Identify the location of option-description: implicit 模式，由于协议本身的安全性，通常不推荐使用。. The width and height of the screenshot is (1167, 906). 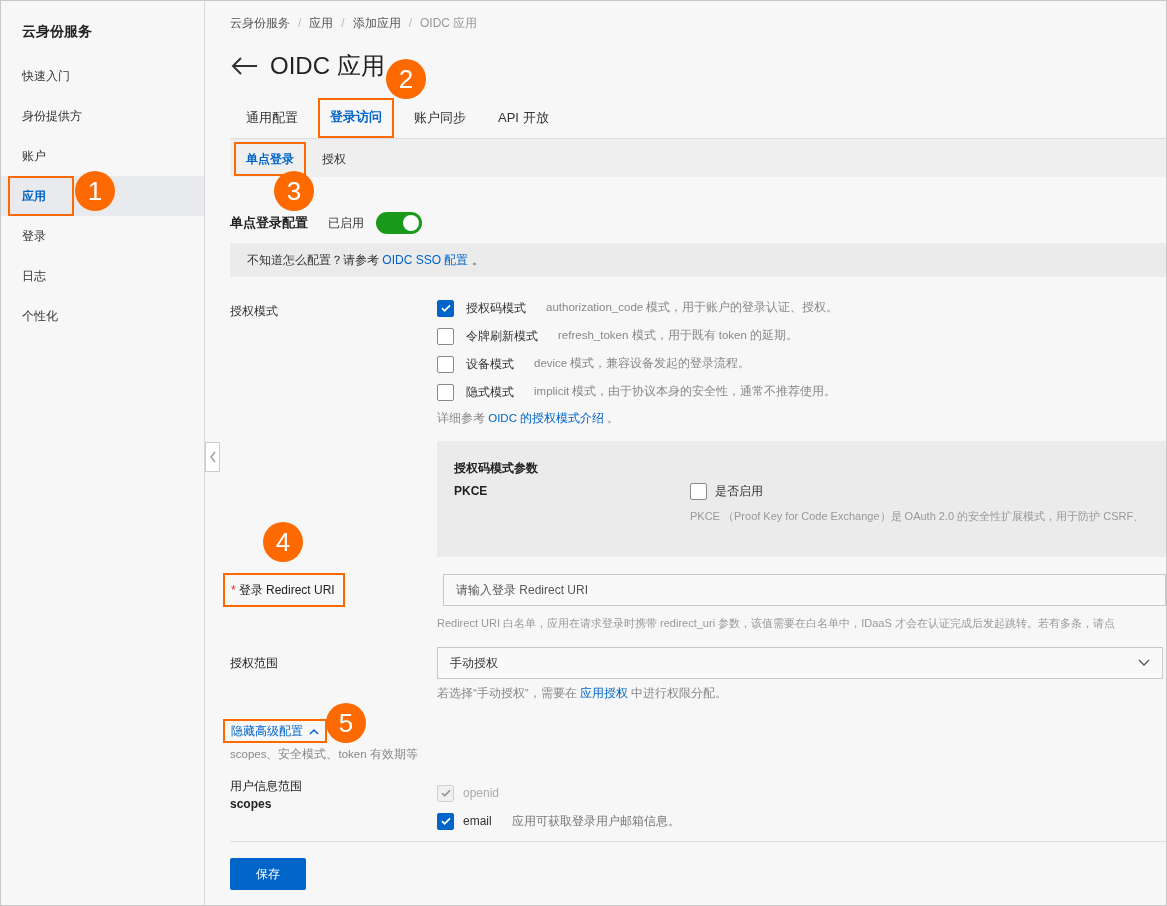
(685, 392).